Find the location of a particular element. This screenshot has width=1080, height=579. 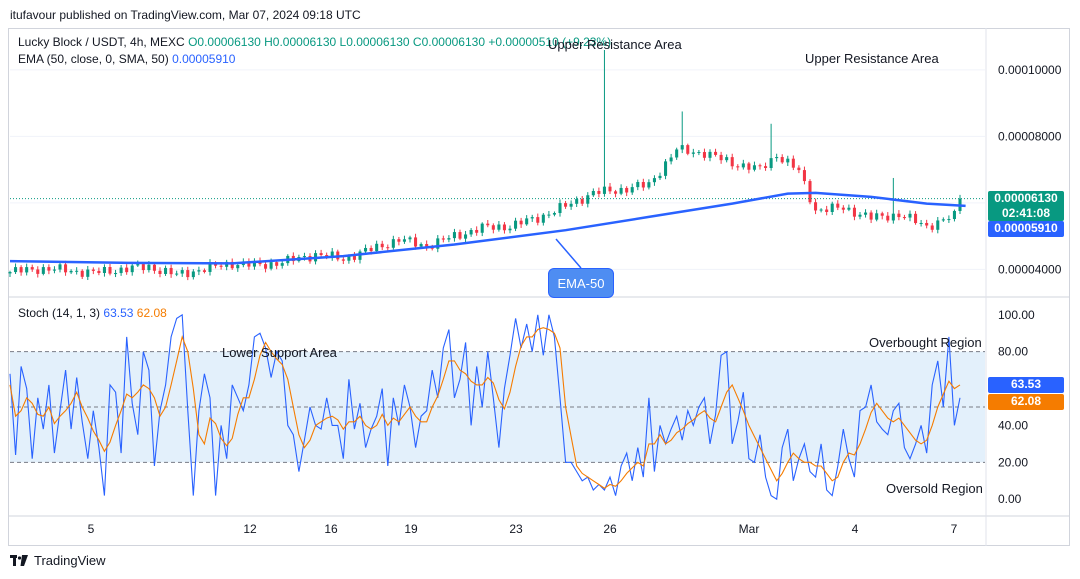

last-price-value: 0.00006130 is located at coordinates (1026, 198).